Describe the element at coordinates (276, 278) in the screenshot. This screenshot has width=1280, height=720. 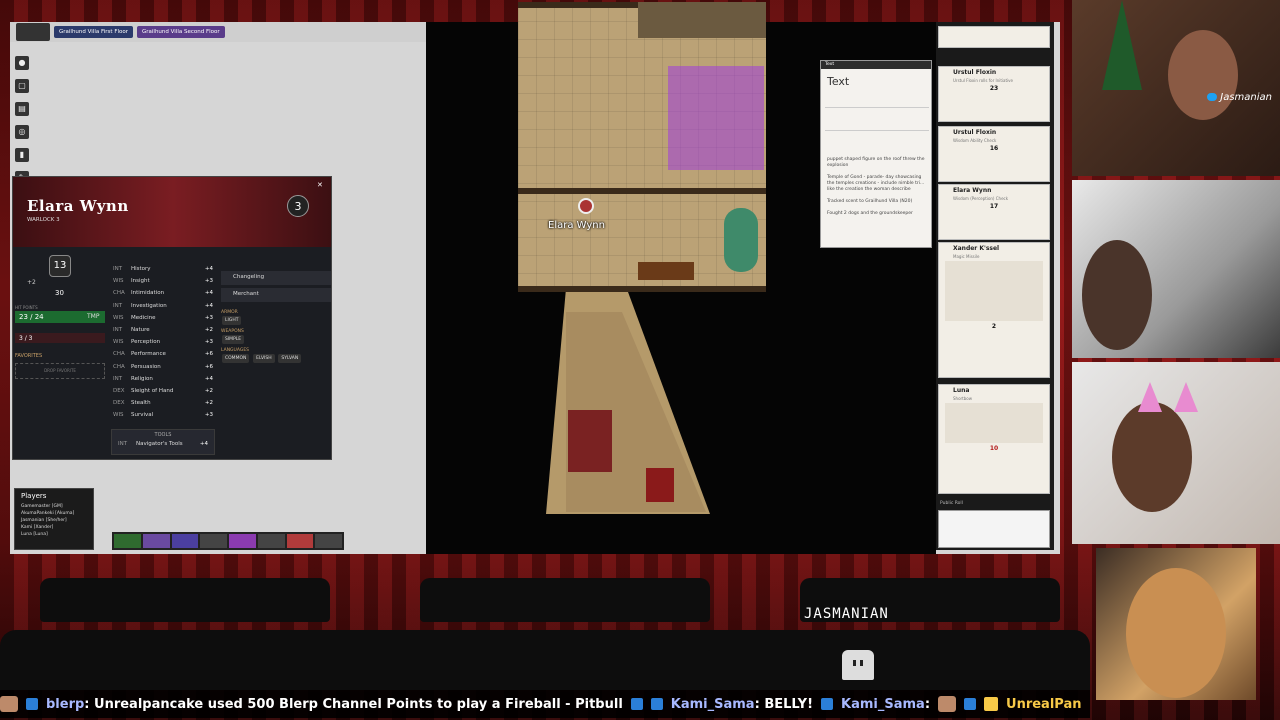
I see `race-row: Changeling` at that location.